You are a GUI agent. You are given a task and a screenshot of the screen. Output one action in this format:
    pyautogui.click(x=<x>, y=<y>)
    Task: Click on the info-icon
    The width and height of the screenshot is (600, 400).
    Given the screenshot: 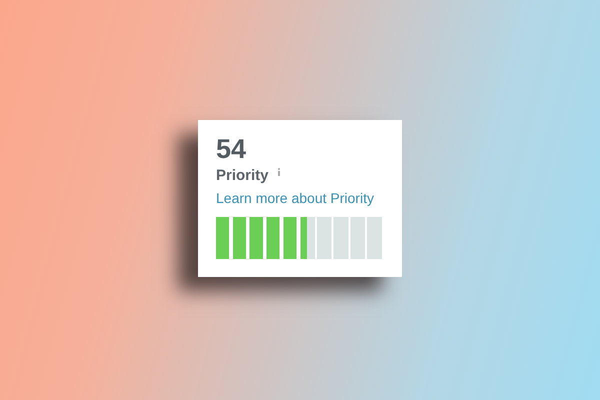 What is the action you would take?
    pyautogui.click(x=278, y=172)
    